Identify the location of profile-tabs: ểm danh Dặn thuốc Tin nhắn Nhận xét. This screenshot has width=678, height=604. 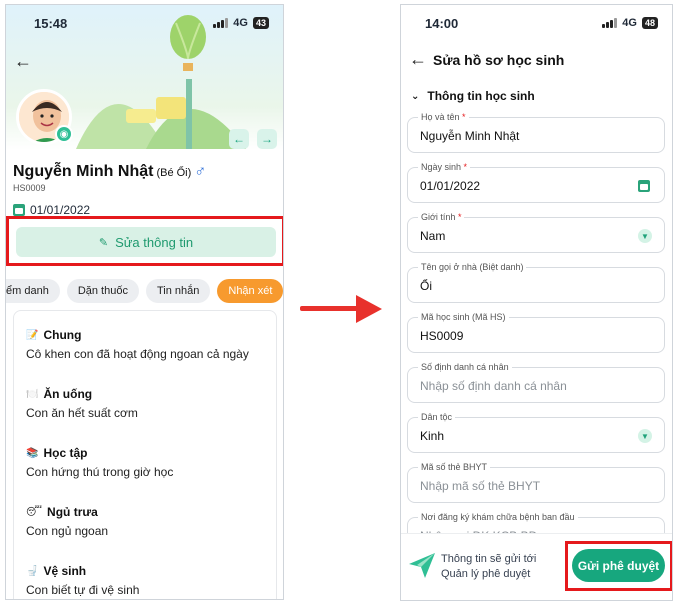
(144, 292).